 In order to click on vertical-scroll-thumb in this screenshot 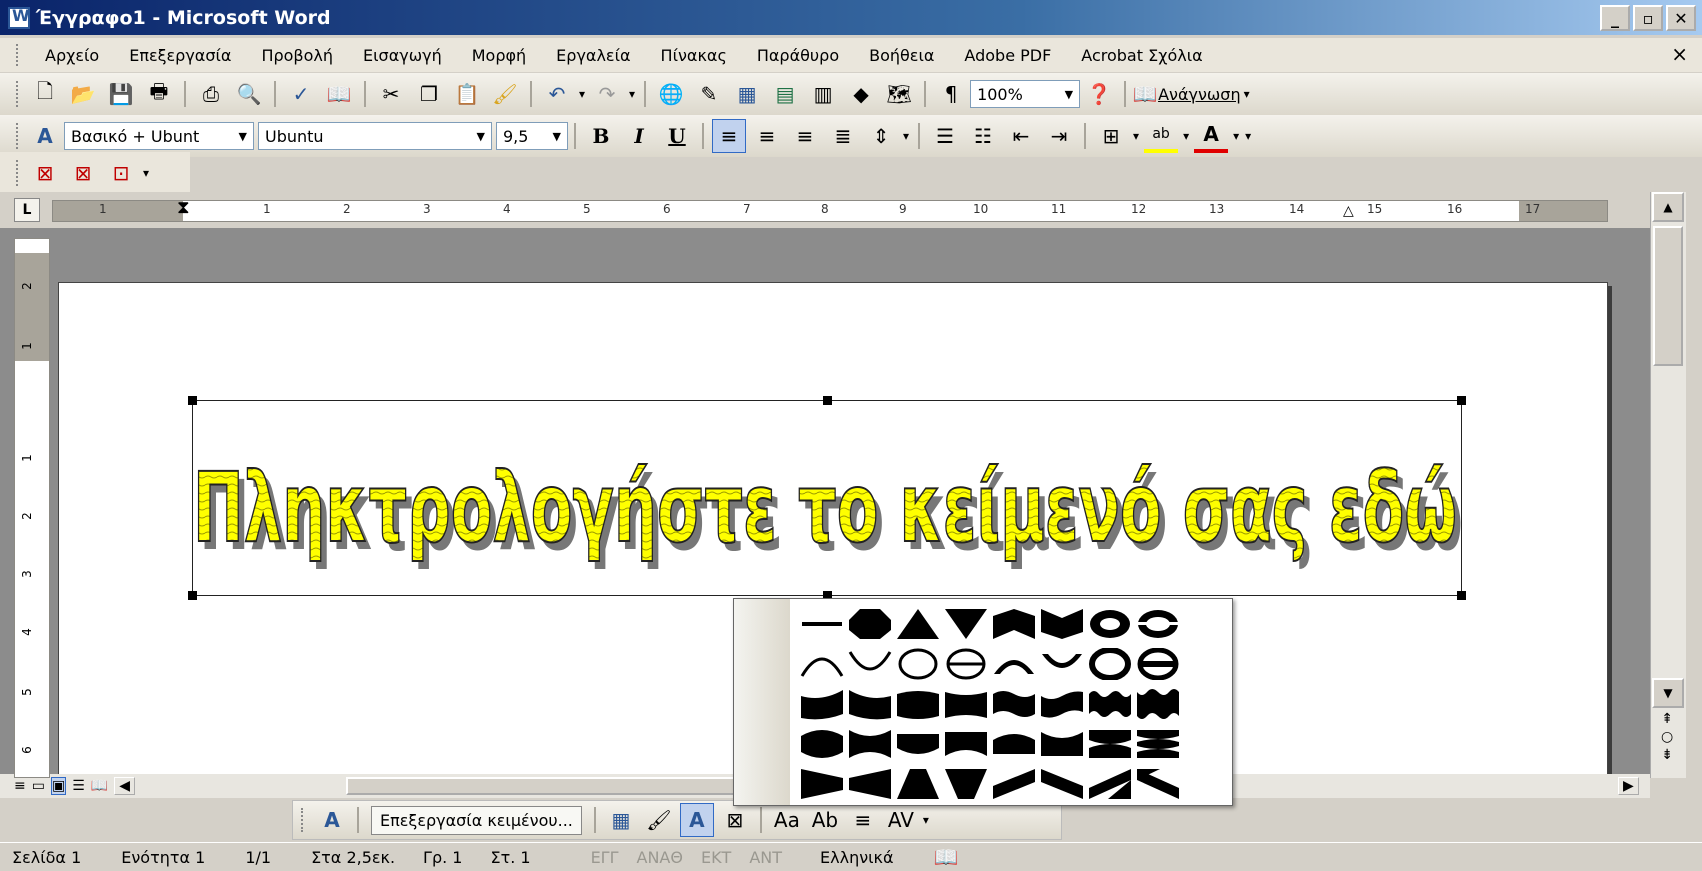, I will do `click(1668, 296)`.